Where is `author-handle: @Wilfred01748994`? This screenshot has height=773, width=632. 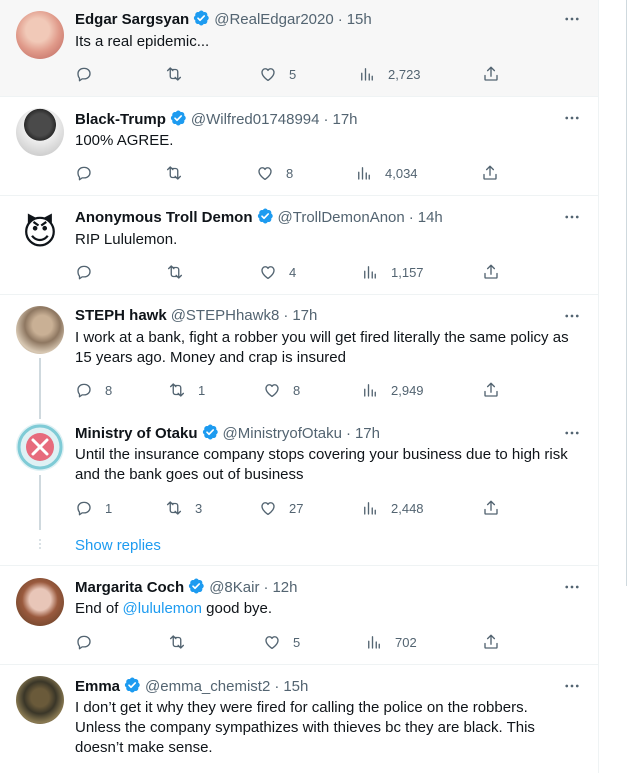 author-handle: @Wilfred01748994 is located at coordinates (255, 119).